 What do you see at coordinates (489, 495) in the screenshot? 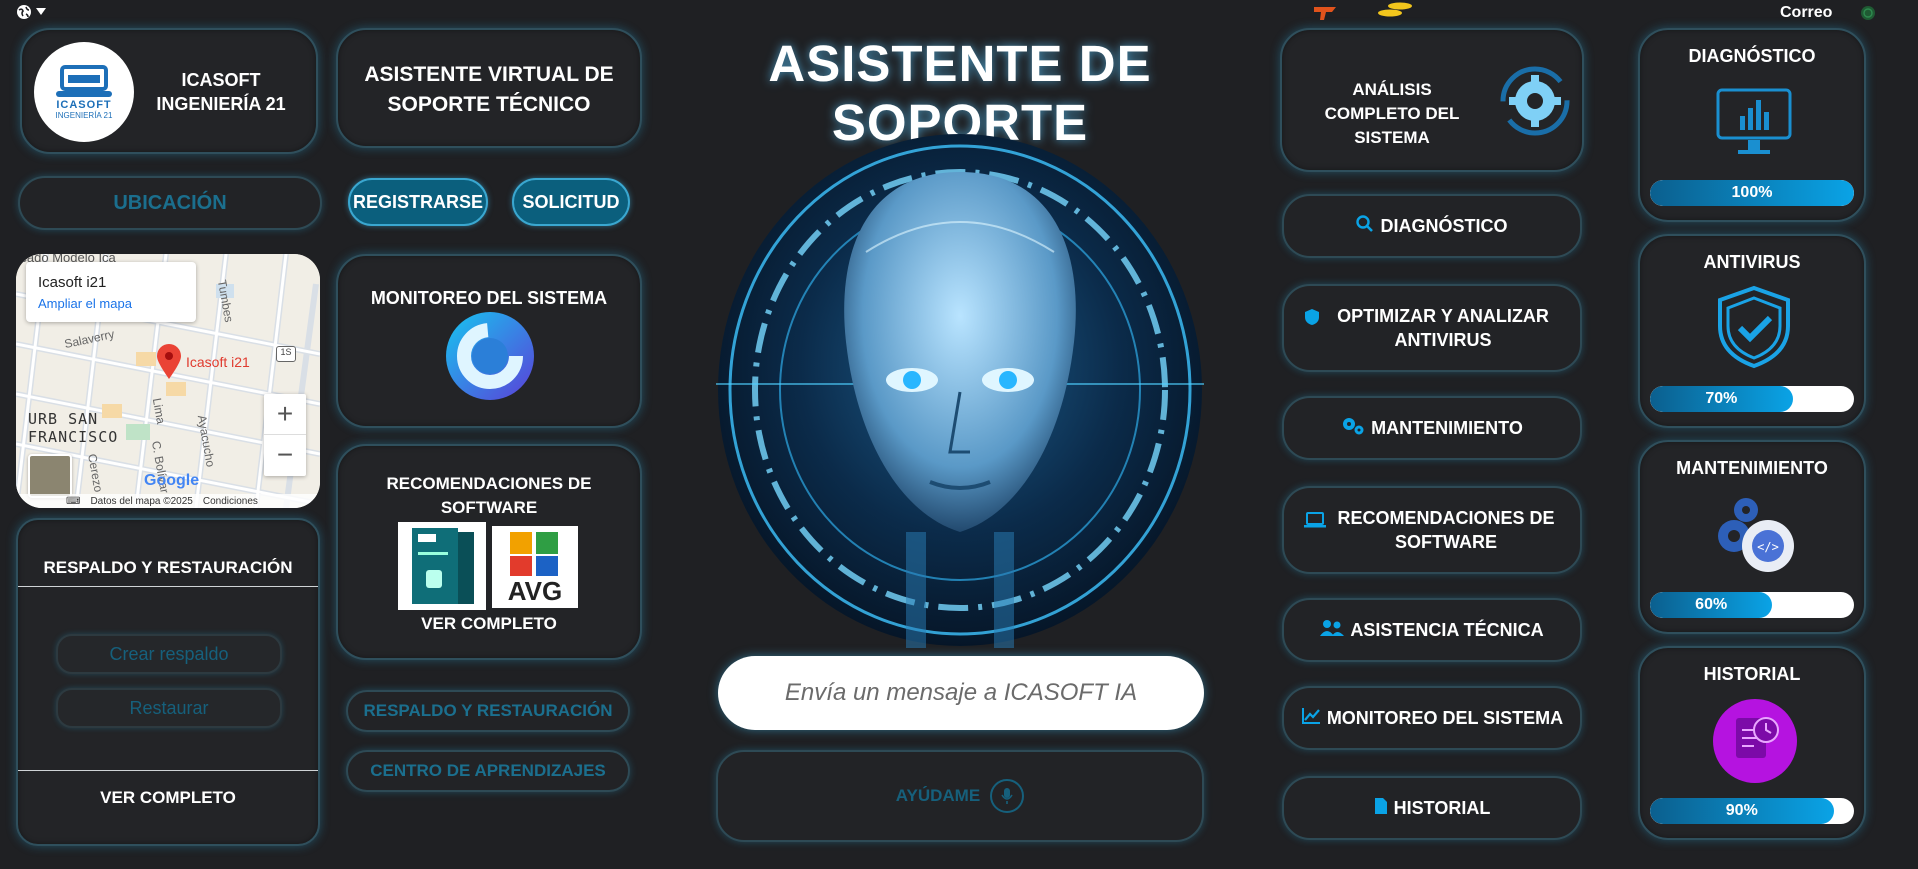
I see `software-card-title: RECOMENDACIONES DE SOFTWARE` at bounding box center [489, 495].